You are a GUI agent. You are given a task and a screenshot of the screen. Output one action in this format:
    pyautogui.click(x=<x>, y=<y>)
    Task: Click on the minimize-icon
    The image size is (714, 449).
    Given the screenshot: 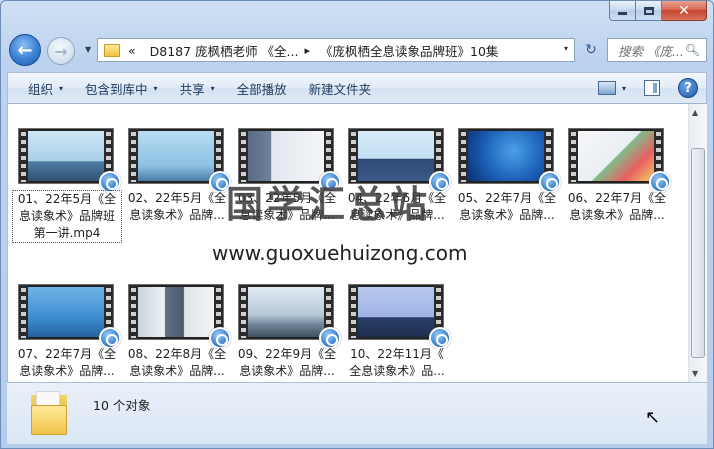 What is the action you would take?
    pyautogui.click(x=622, y=13)
    